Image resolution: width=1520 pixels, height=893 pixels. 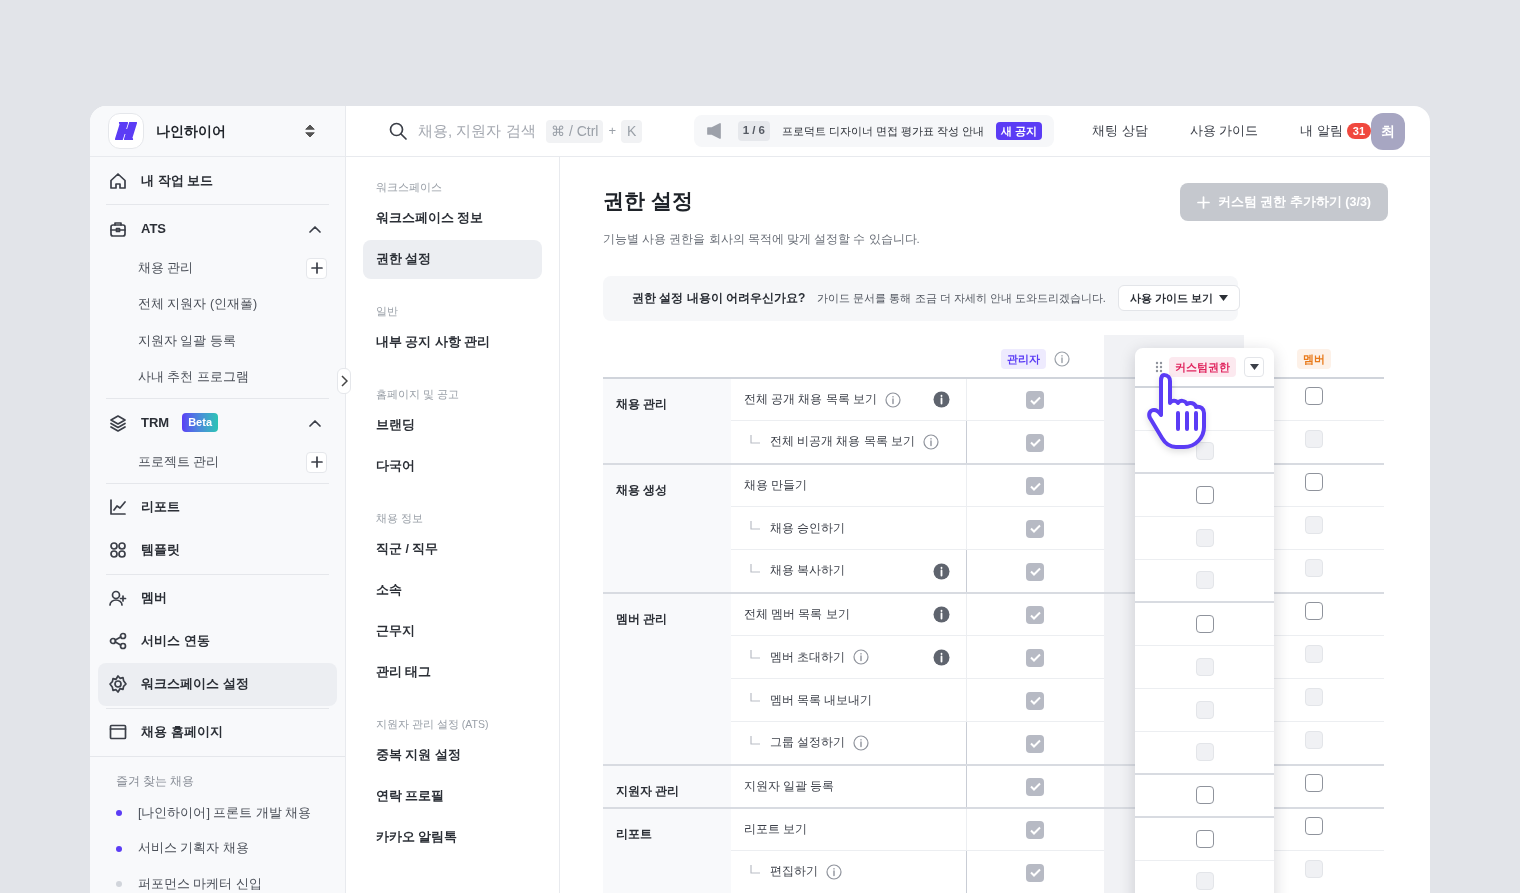 What do you see at coordinates (126, 131) in the screenshot?
I see `n-mark-icon` at bounding box center [126, 131].